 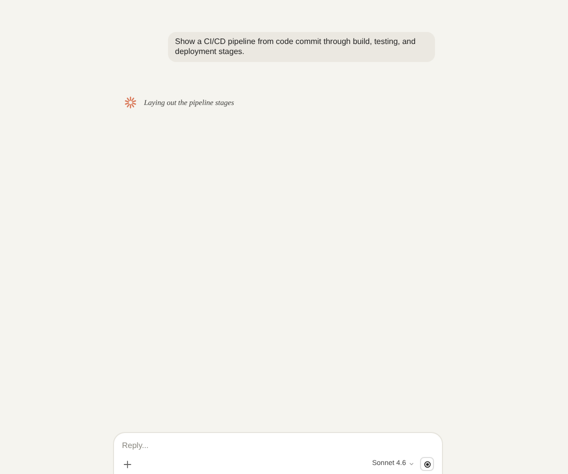 I want to click on chevron-down-icon, so click(x=411, y=464).